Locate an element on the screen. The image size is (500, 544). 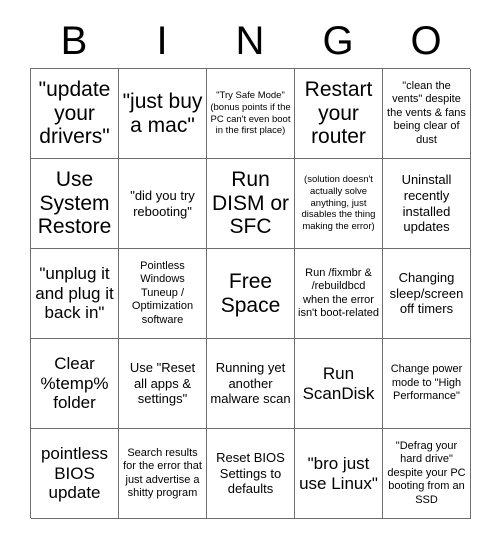
bingo-cell-free-space: Free Space is located at coordinates (251, 294).